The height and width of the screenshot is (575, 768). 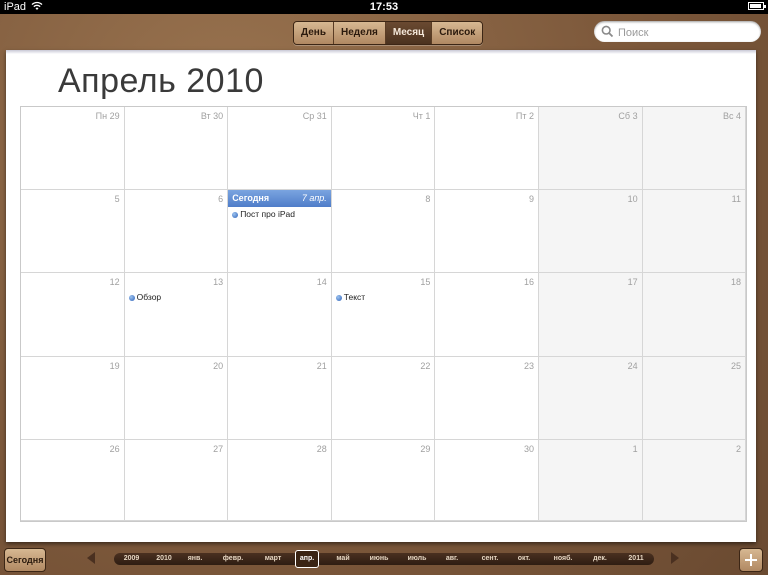 I want to click on today-date: 7 апр., so click(x=314, y=198).